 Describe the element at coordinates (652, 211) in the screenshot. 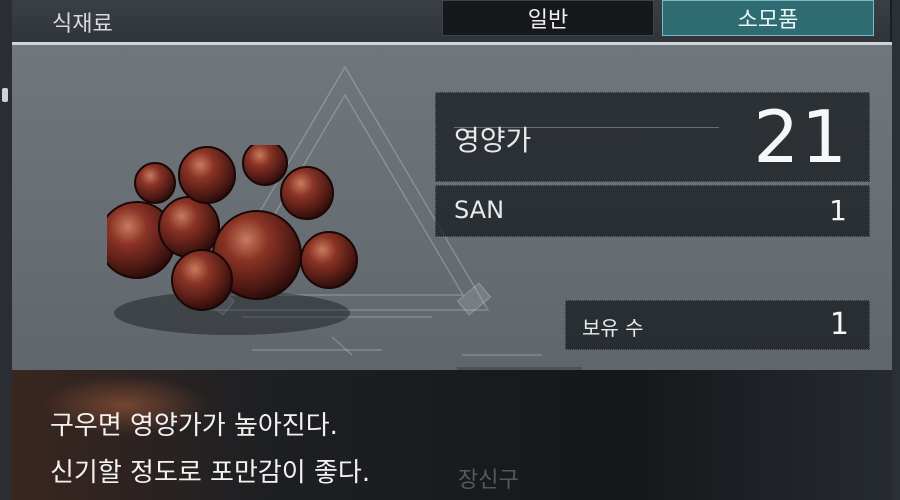

I see `san-stat: SAN 1` at that location.